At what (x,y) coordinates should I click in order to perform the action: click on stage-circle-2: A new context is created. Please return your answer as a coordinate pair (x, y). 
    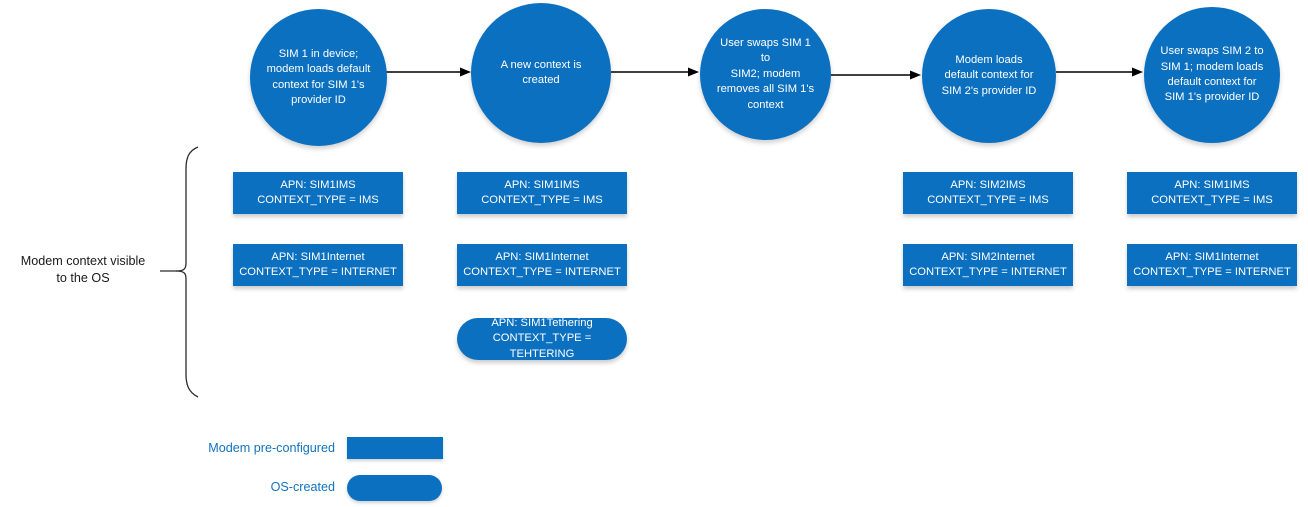
    Looking at the image, I should click on (541, 73).